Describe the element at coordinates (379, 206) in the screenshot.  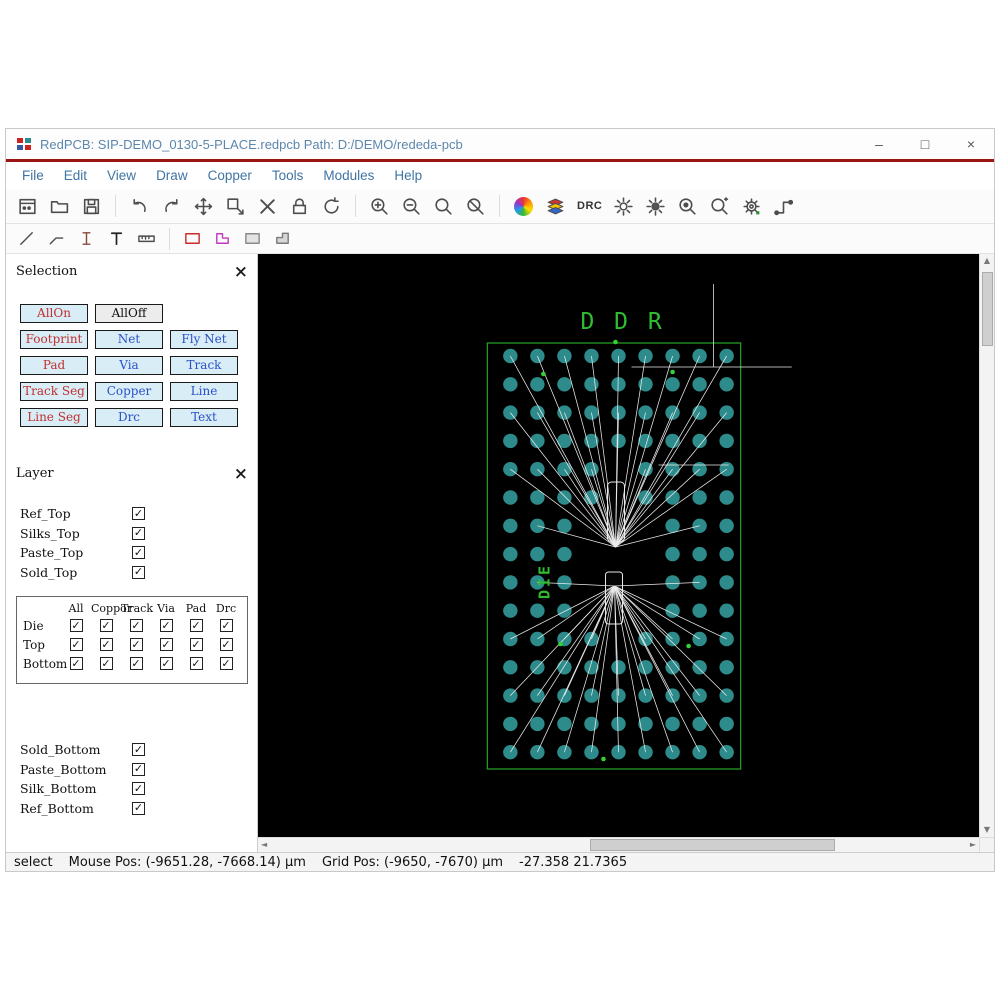
I see `zoom-in-icon` at that location.